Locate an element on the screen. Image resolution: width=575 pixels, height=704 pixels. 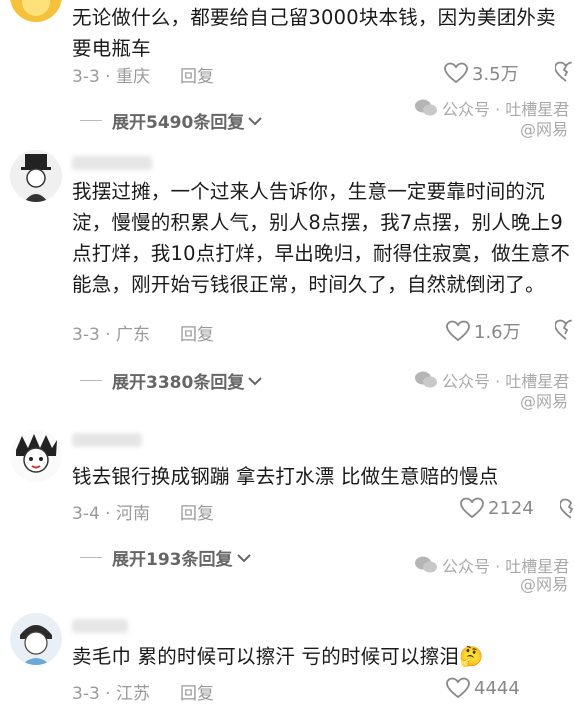
date-location: 3-3 · 重庆 is located at coordinates (111, 77).